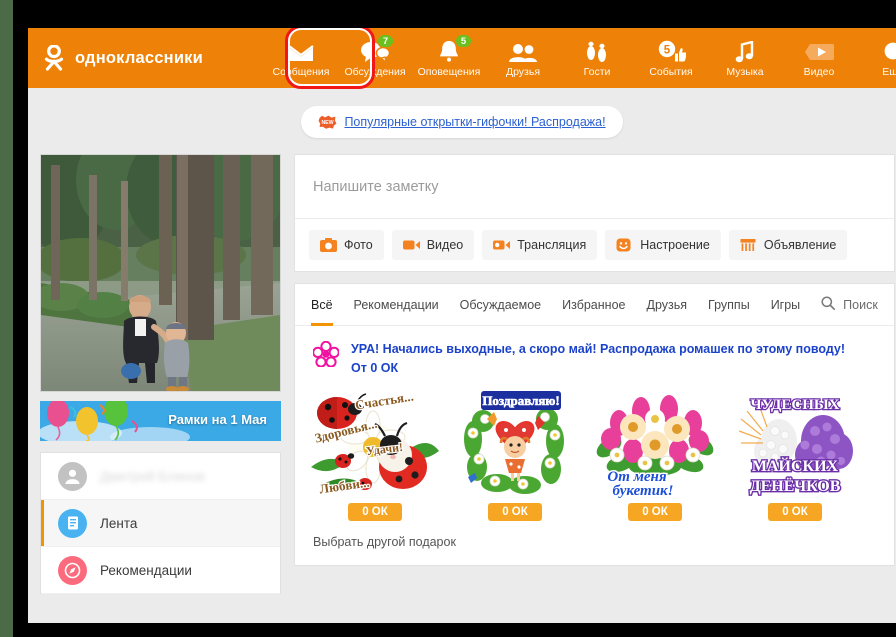  Describe the element at coordinates (385, 40) in the screenshot. I see `badge-discussions: 7` at that location.